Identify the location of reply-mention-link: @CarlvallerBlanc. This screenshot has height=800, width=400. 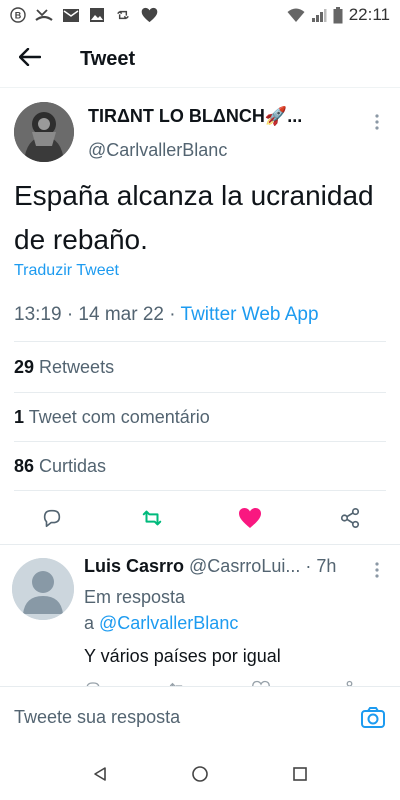
(168, 623).